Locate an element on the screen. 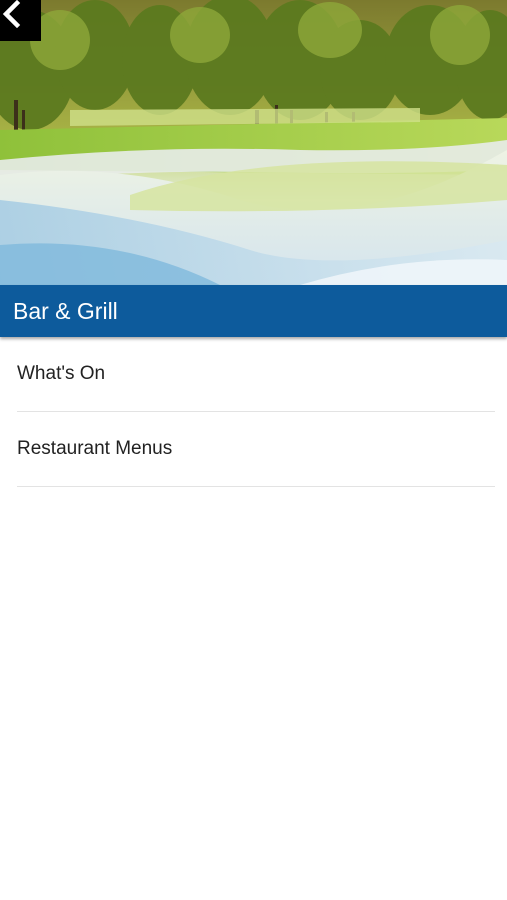  menu-item-label: What's On is located at coordinates (61, 373).